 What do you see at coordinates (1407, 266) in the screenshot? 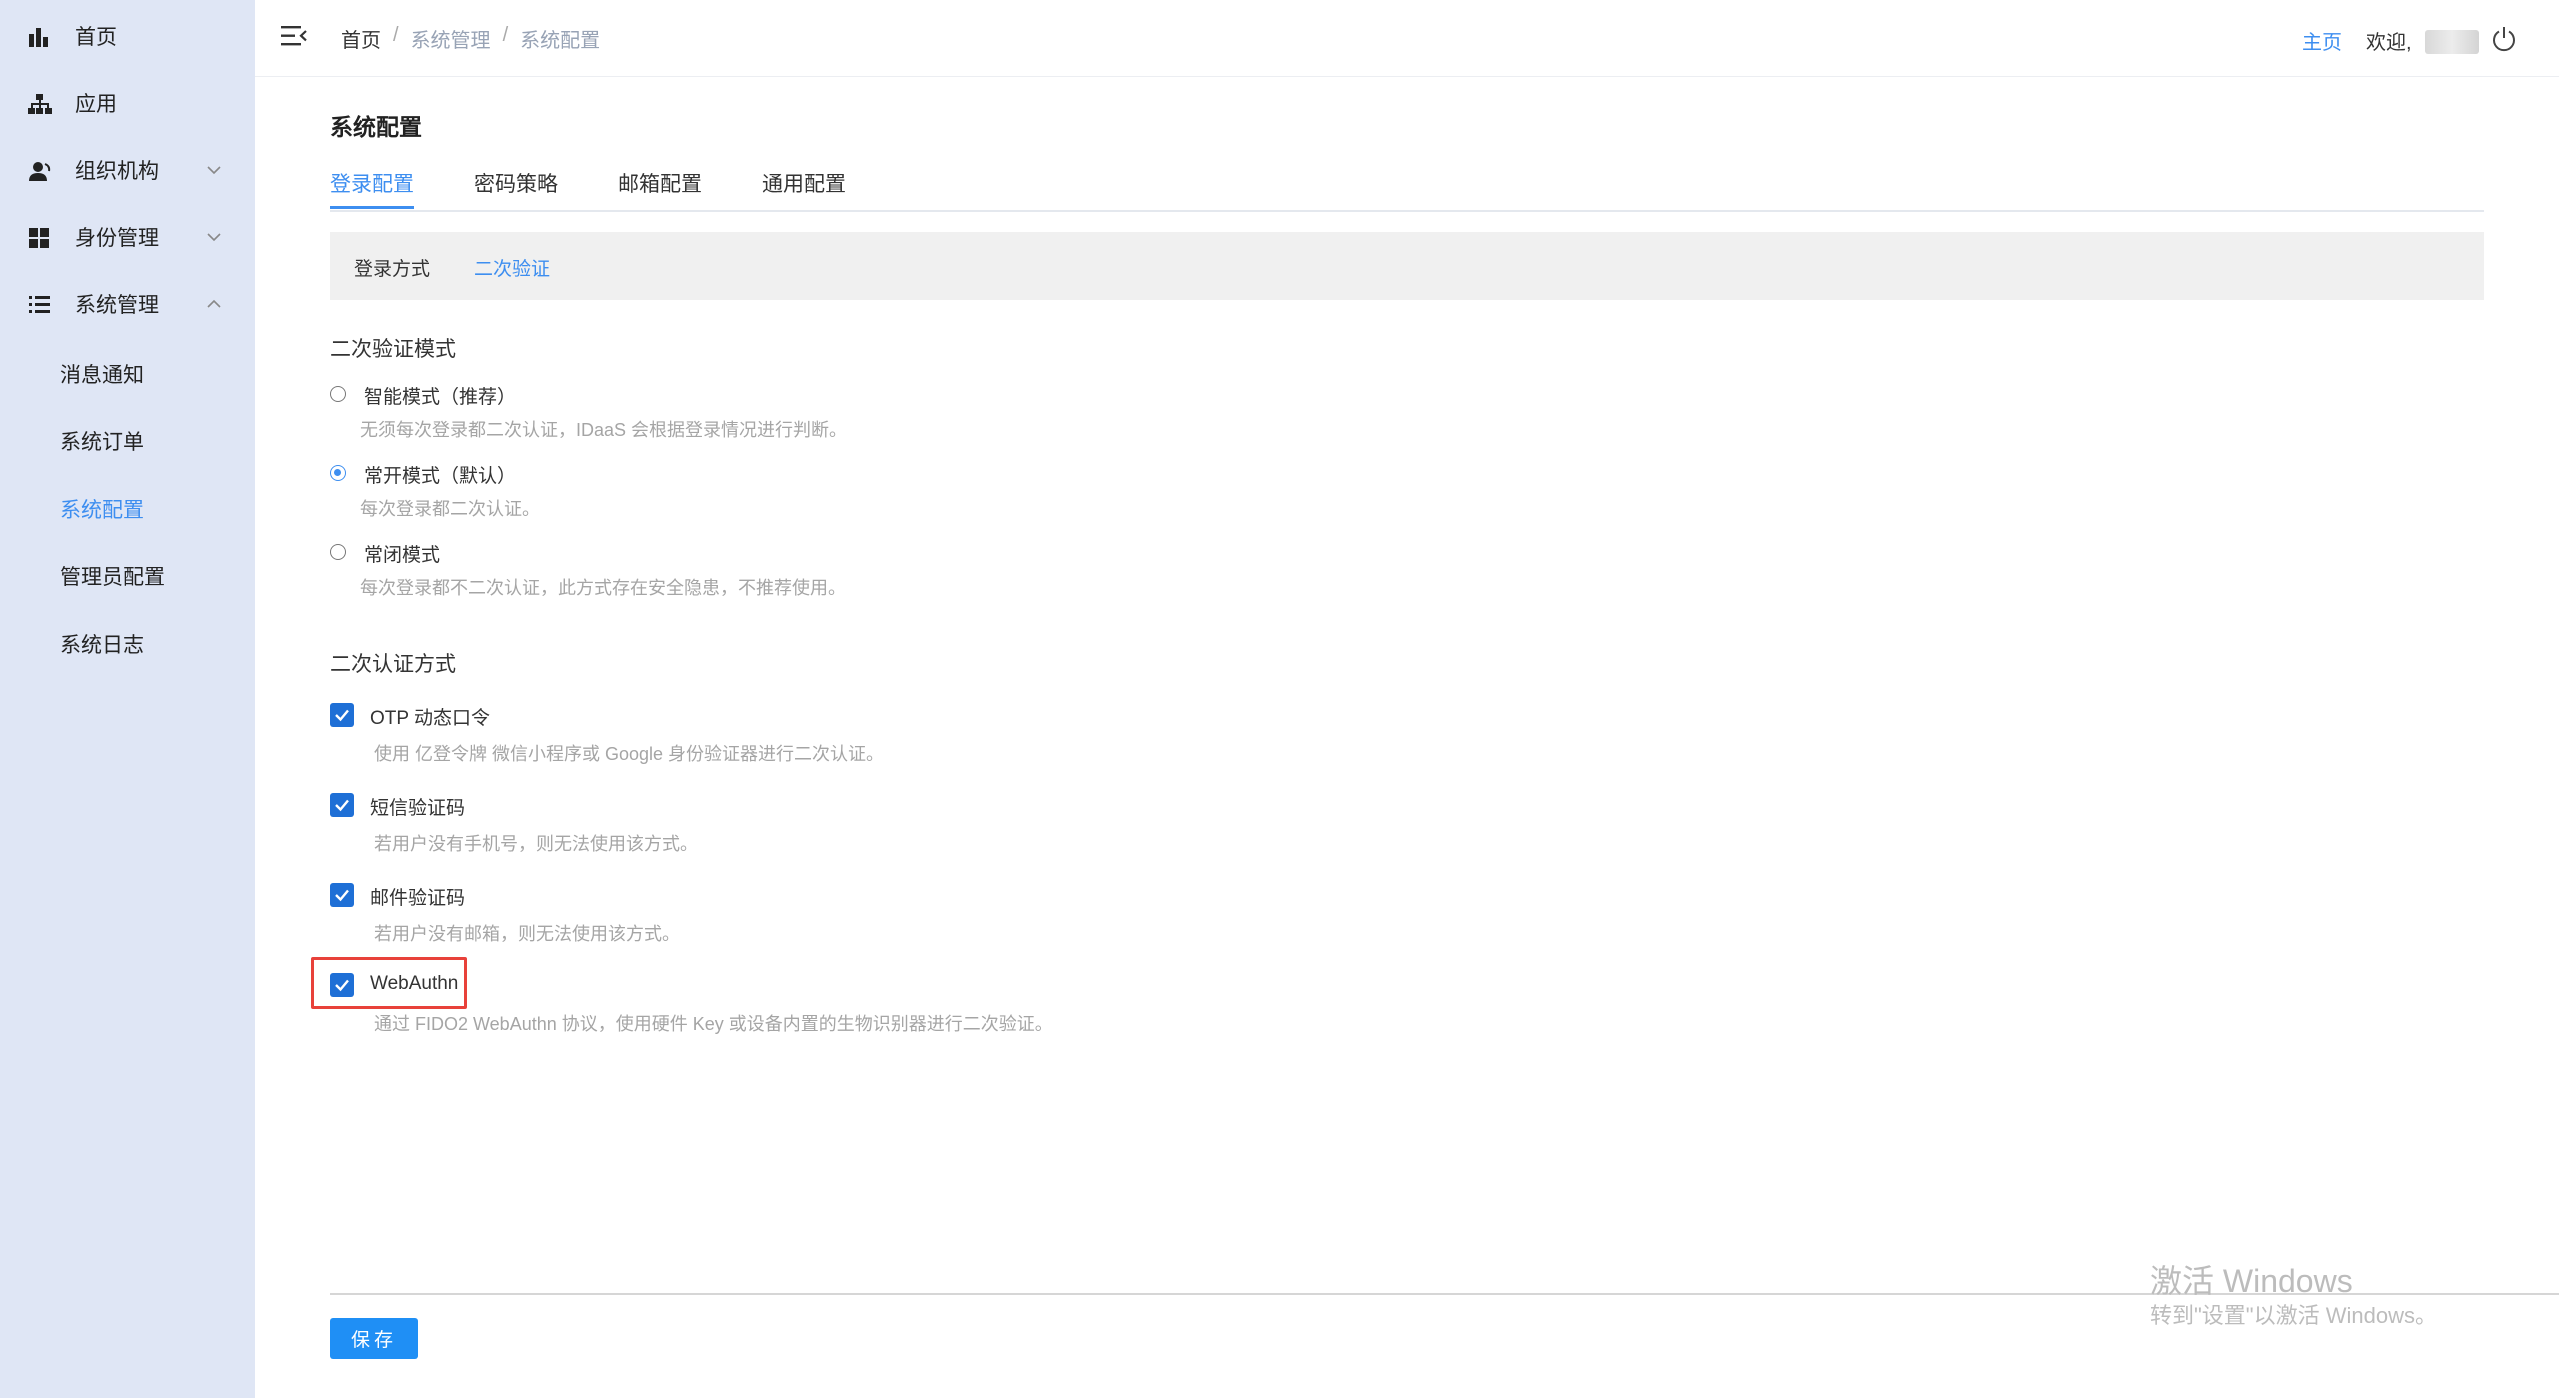
I see `subtabs-bar: 登录方式 二次验证` at bounding box center [1407, 266].